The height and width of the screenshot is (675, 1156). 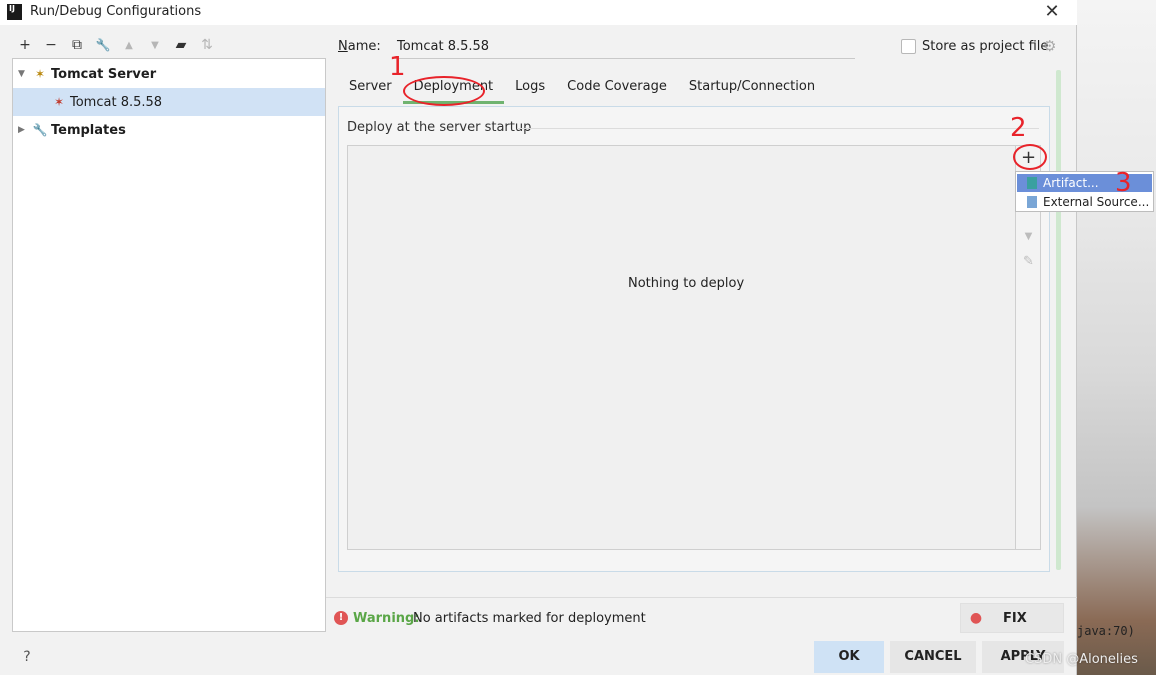 What do you see at coordinates (686, 283) in the screenshot?
I see `empty-list-message: Nothing to deploy` at bounding box center [686, 283].